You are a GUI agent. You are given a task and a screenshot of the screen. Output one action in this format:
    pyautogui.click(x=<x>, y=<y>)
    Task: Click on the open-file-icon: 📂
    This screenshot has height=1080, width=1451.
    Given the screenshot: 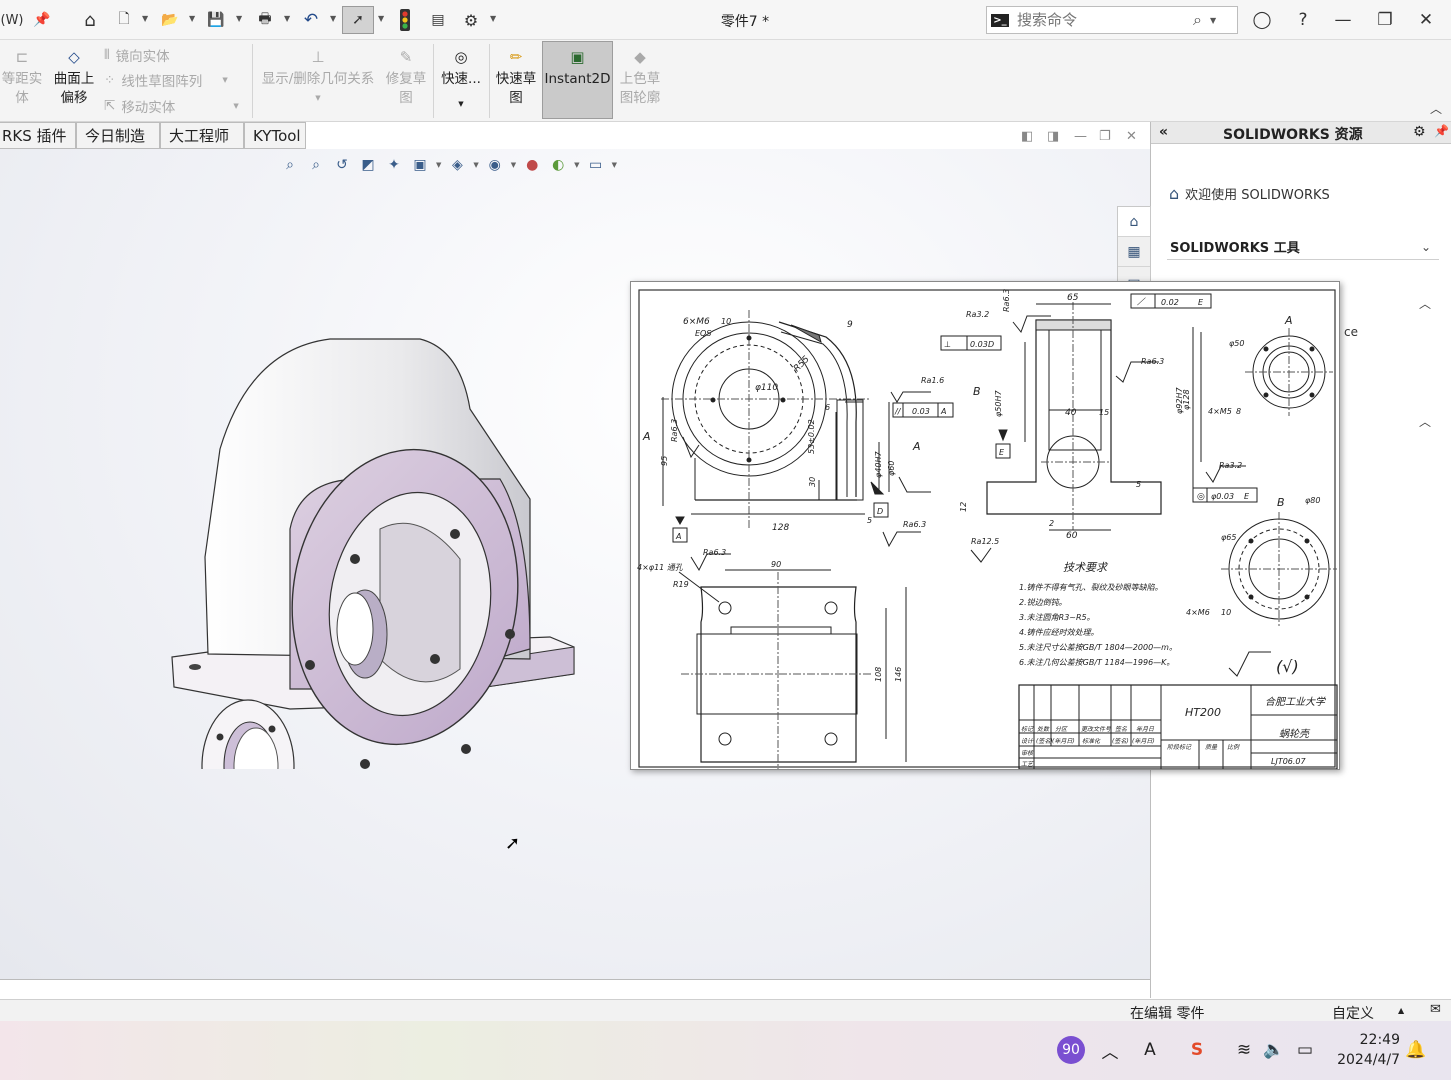 What is the action you would take?
    pyautogui.click(x=170, y=20)
    